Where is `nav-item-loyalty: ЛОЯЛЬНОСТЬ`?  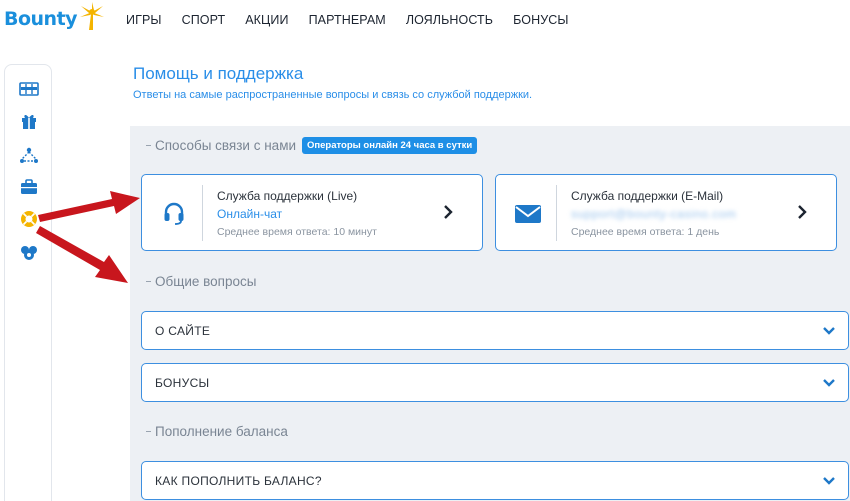
nav-item-loyalty: ЛОЯЛЬНОСТЬ is located at coordinates (449, 20).